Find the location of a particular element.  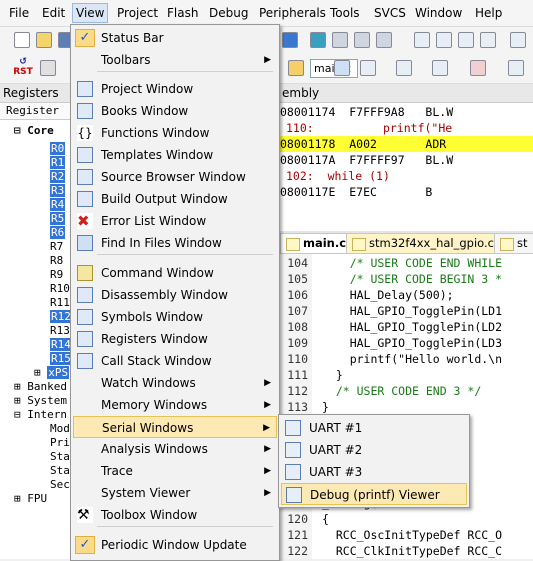

internal-priv: Pri is located at coordinates (60, 443).